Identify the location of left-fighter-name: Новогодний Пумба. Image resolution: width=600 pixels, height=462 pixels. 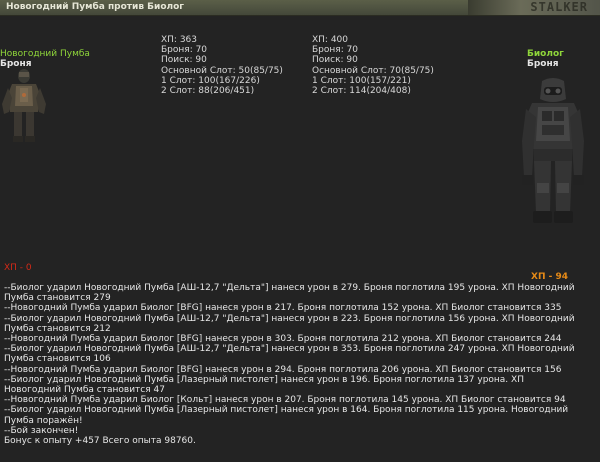
(45, 54).